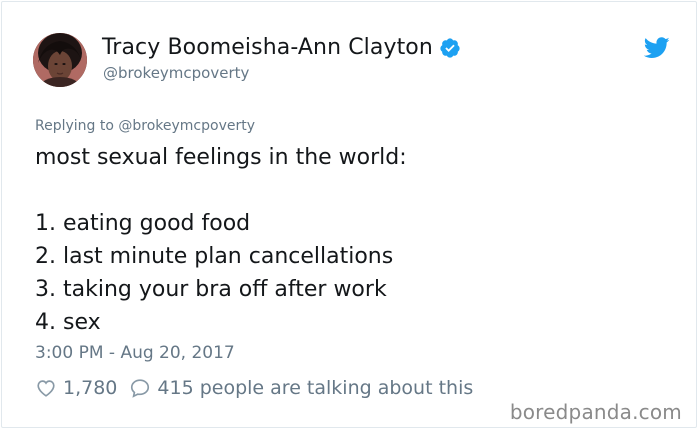 The image size is (700, 432). Describe the element at coordinates (595, 412) in the screenshot. I see `watermark: boredpanda.com` at that location.